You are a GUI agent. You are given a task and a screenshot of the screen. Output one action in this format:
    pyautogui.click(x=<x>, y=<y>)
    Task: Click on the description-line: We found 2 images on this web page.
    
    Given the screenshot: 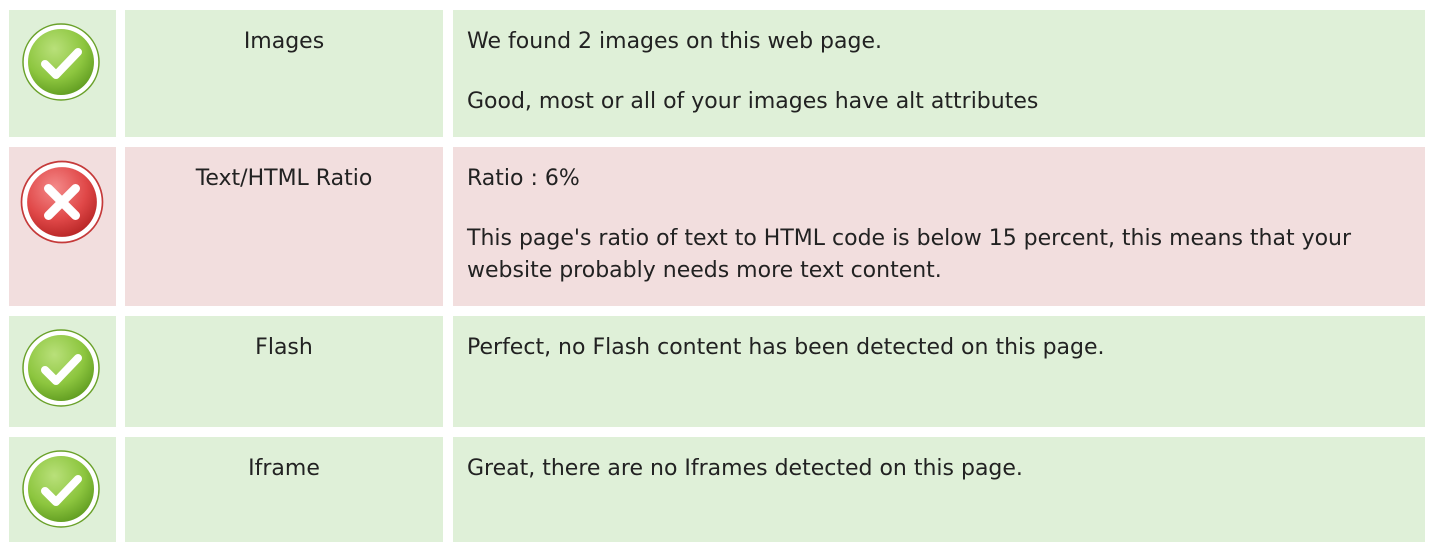 What is the action you would take?
    pyautogui.click(x=674, y=41)
    